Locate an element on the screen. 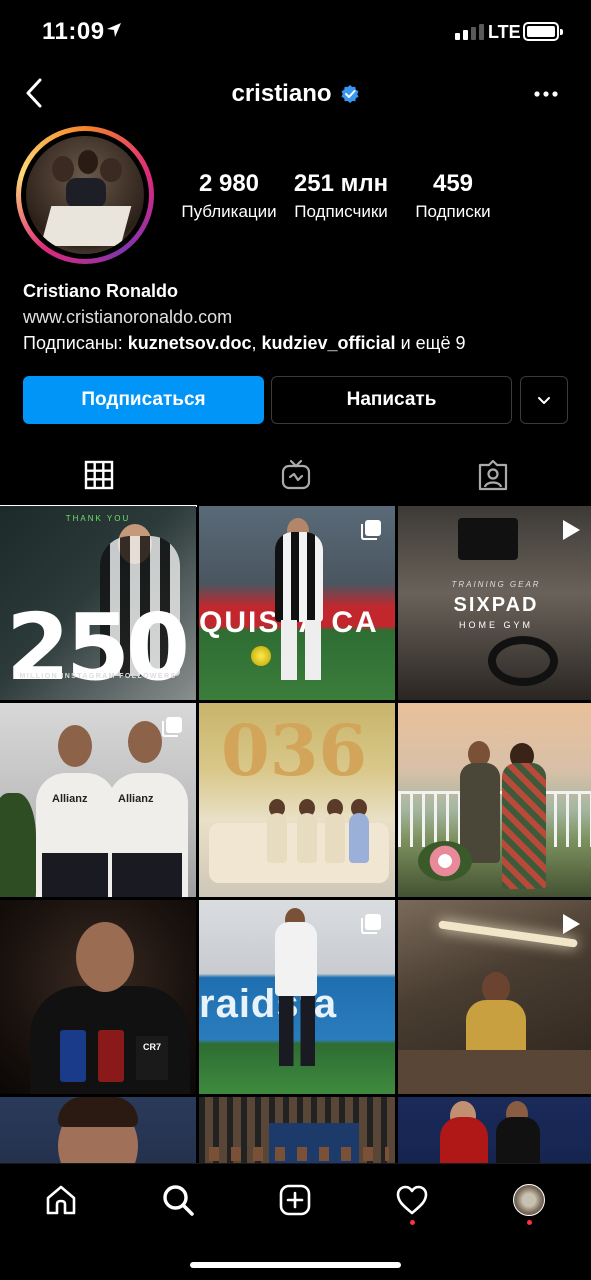 The image size is (591, 1280). chevron-down-icon is located at coordinates (544, 400).